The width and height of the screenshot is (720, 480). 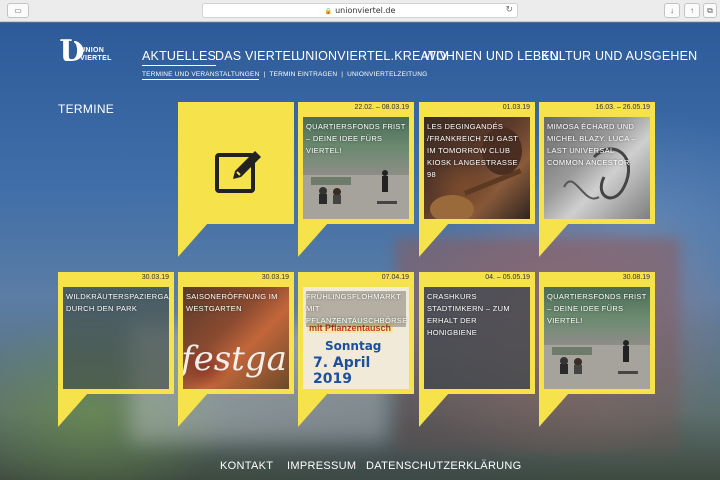 What do you see at coordinates (672, 10) in the screenshot?
I see `download-icon: ↓` at bounding box center [672, 10].